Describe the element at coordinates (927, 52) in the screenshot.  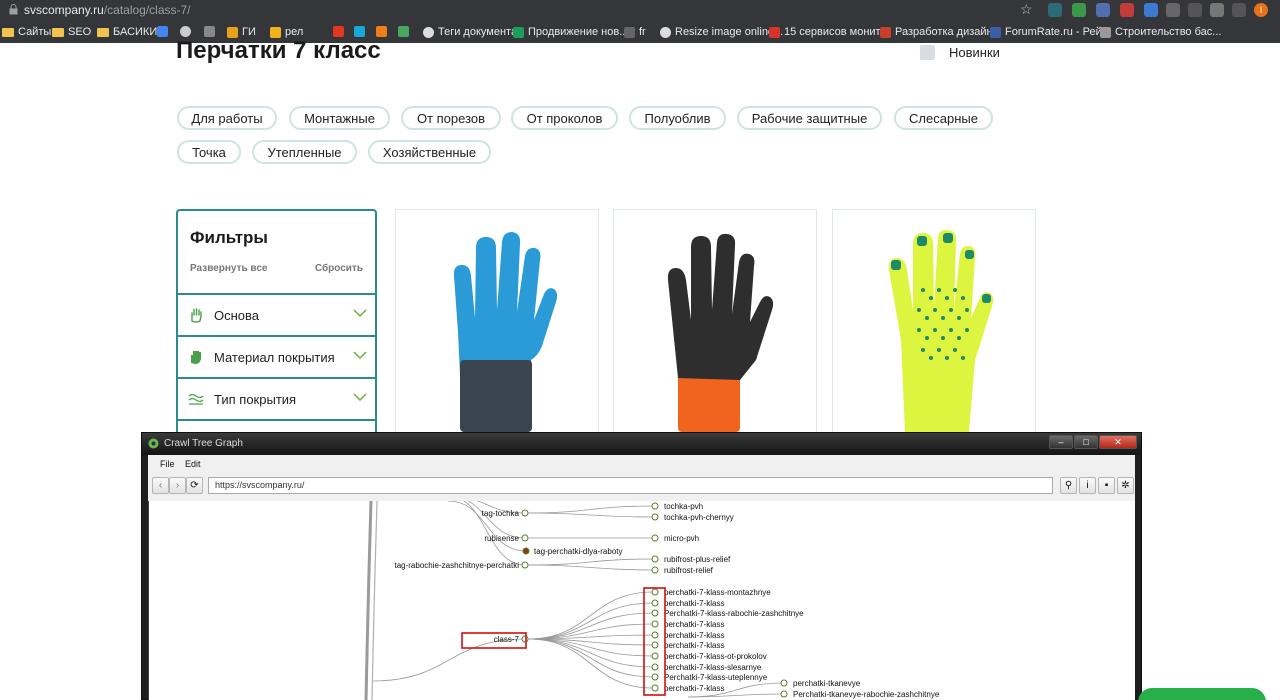
I see `novinki-checkbox` at that location.